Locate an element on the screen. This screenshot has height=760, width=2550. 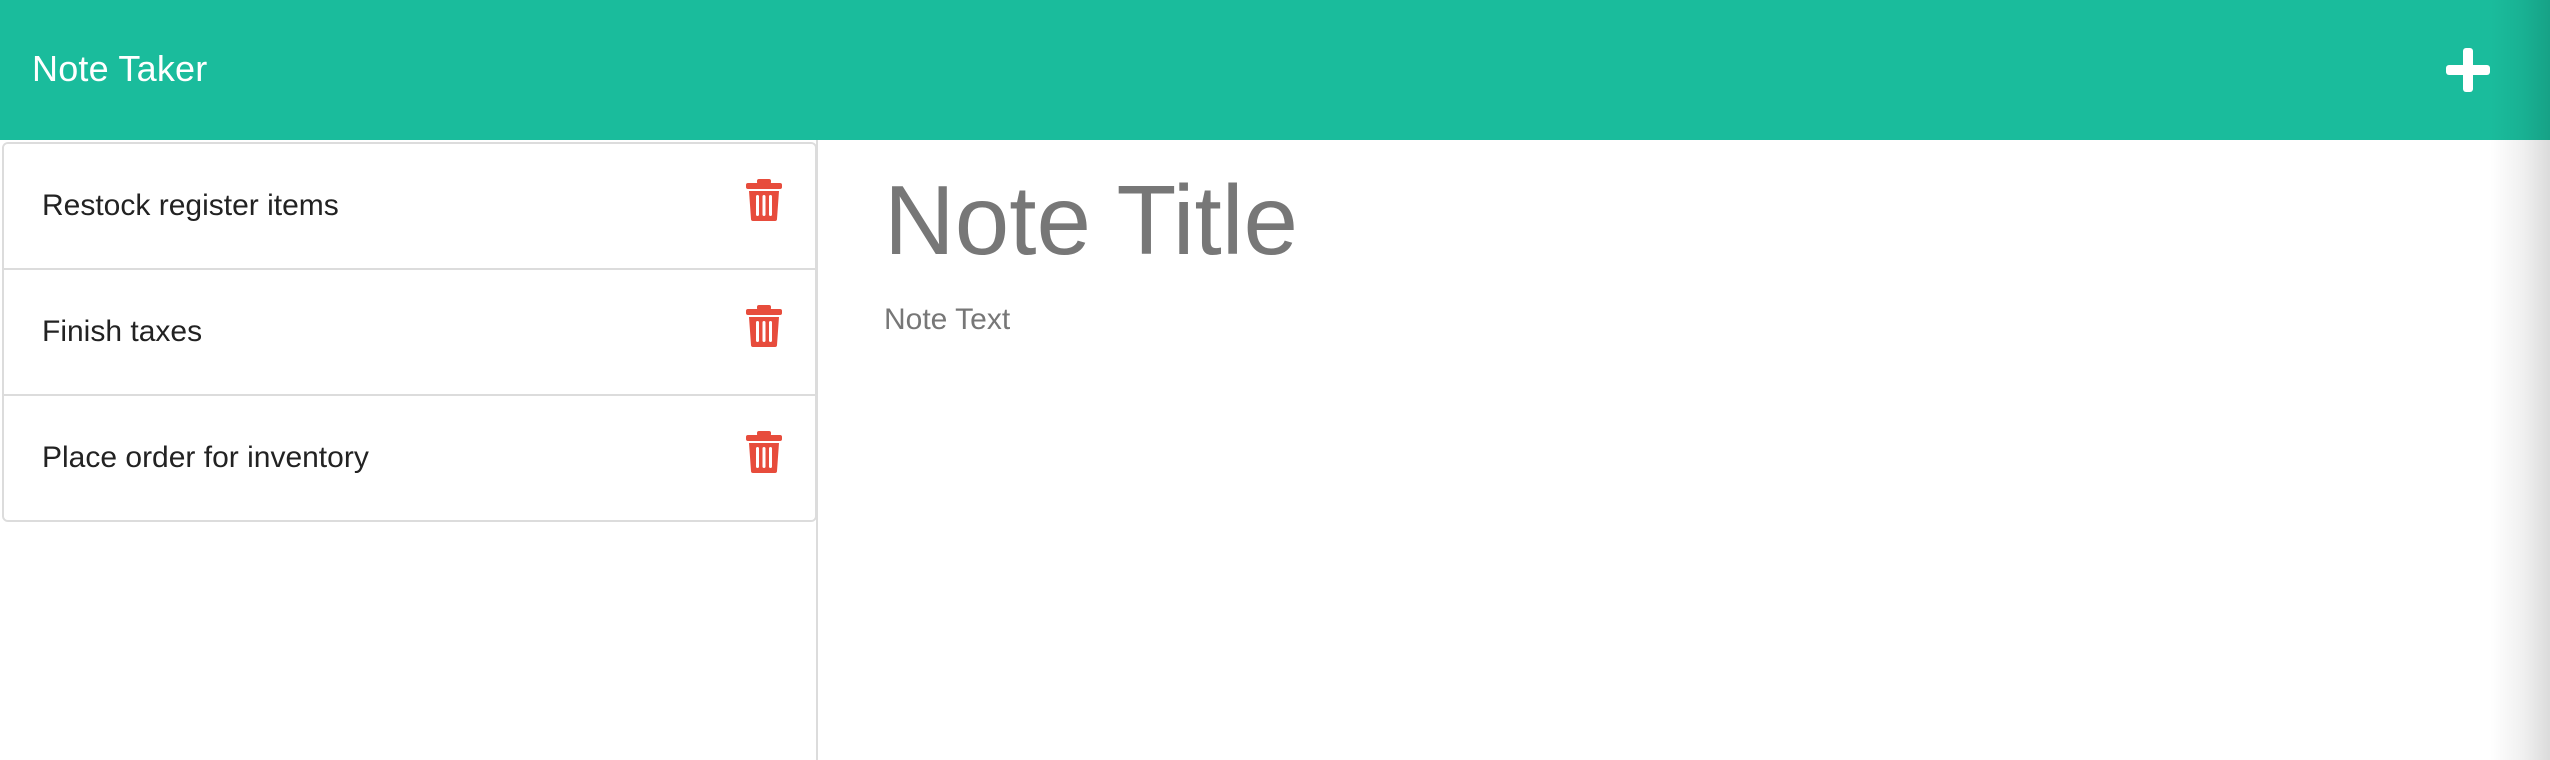
new-note-button is located at coordinates (2468, 70).